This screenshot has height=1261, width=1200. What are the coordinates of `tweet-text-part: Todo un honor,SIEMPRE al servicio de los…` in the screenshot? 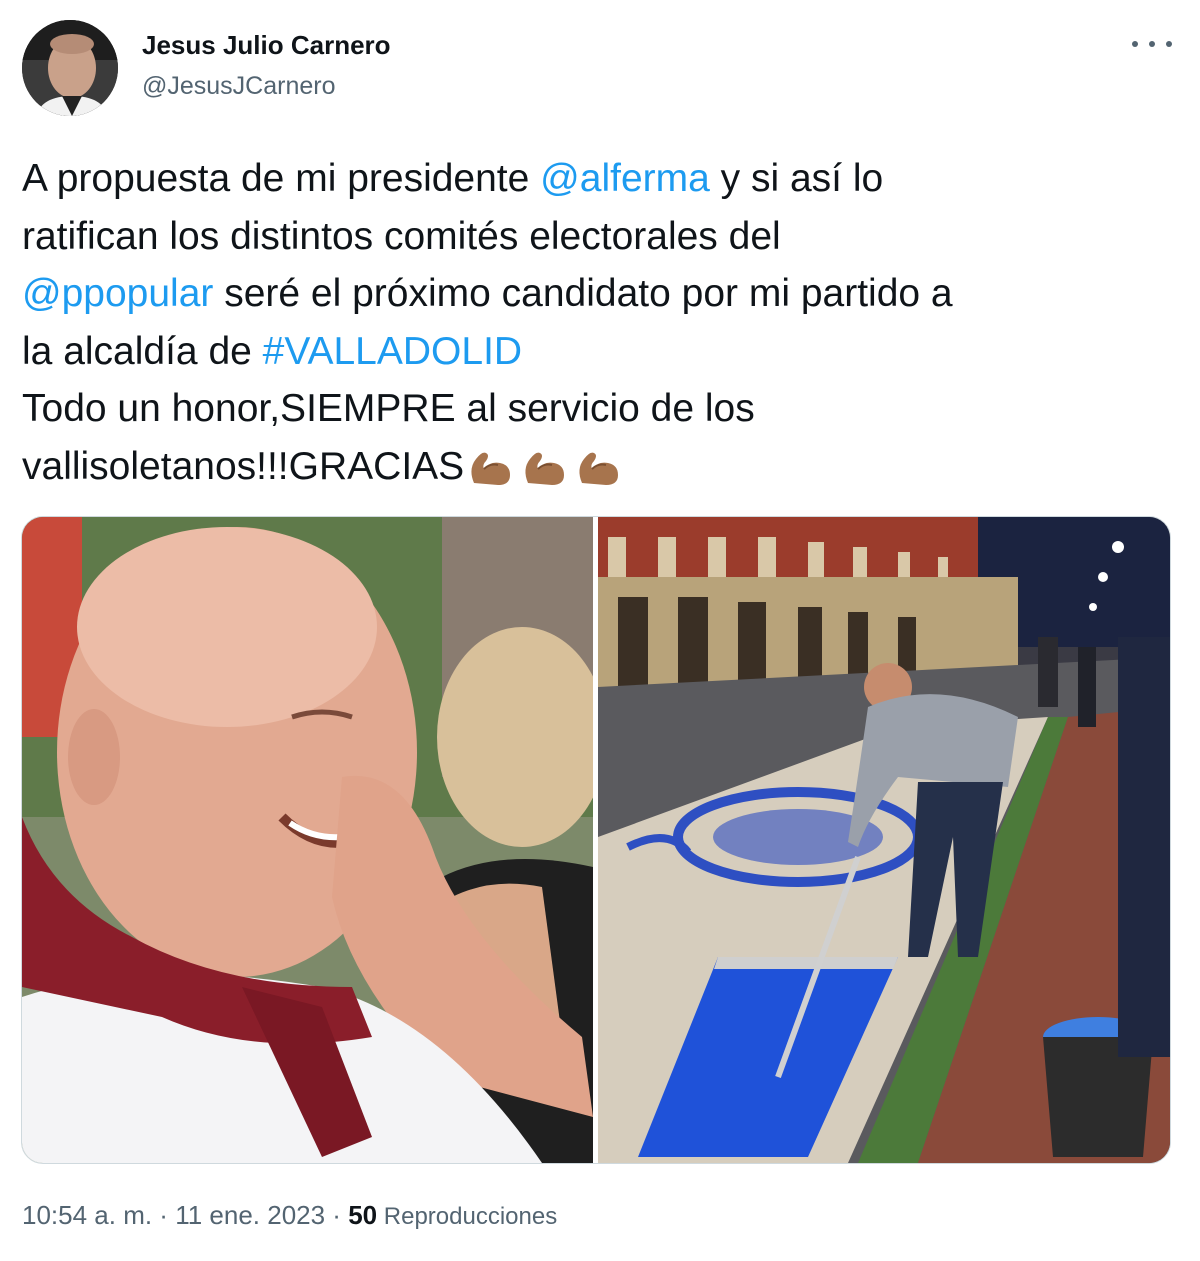 It's located at (388, 437).